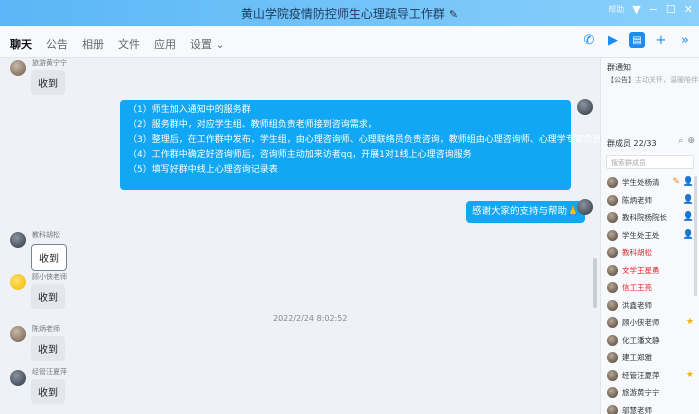  What do you see at coordinates (342, 14) in the screenshot?
I see `window-title: 黄山学院疫情防控师生心理疏导工作群` at bounding box center [342, 14].